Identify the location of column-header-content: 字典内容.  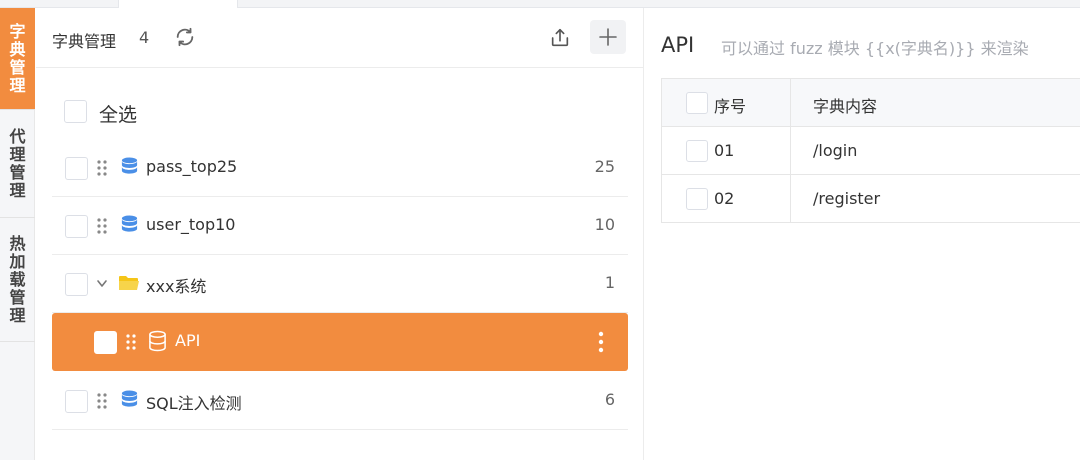
(845, 106).